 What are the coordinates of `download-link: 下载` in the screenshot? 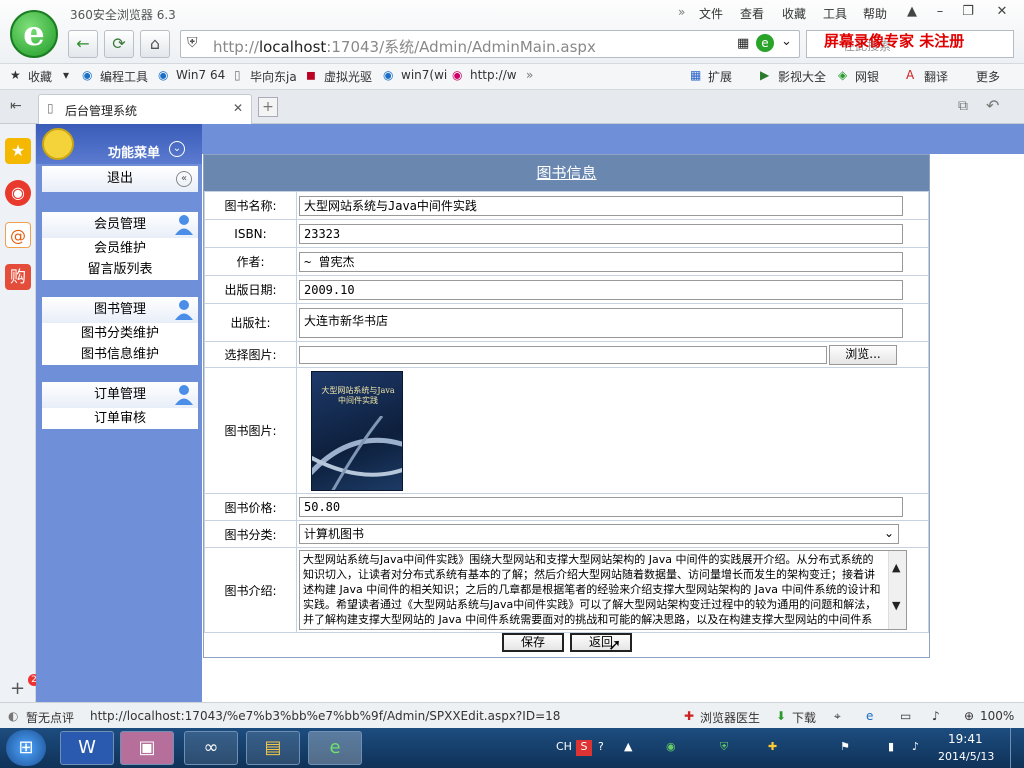 It's located at (804, 717).